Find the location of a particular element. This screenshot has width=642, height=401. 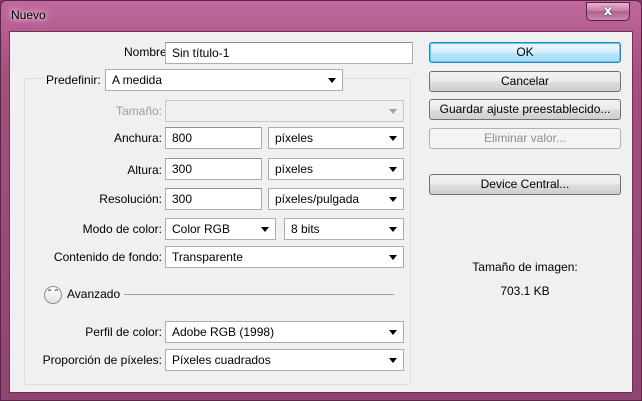

altura-unit-select: píxeles is located at coordinates (336, 169).